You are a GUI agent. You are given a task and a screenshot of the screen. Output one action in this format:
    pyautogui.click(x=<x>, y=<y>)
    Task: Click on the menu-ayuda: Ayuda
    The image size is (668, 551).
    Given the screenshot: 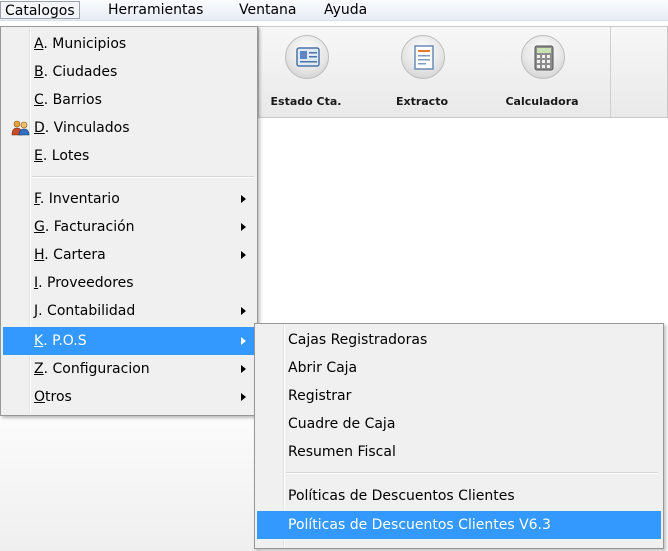 What is the action you would take?
    pyautogui.click(x=345, y=10)
    